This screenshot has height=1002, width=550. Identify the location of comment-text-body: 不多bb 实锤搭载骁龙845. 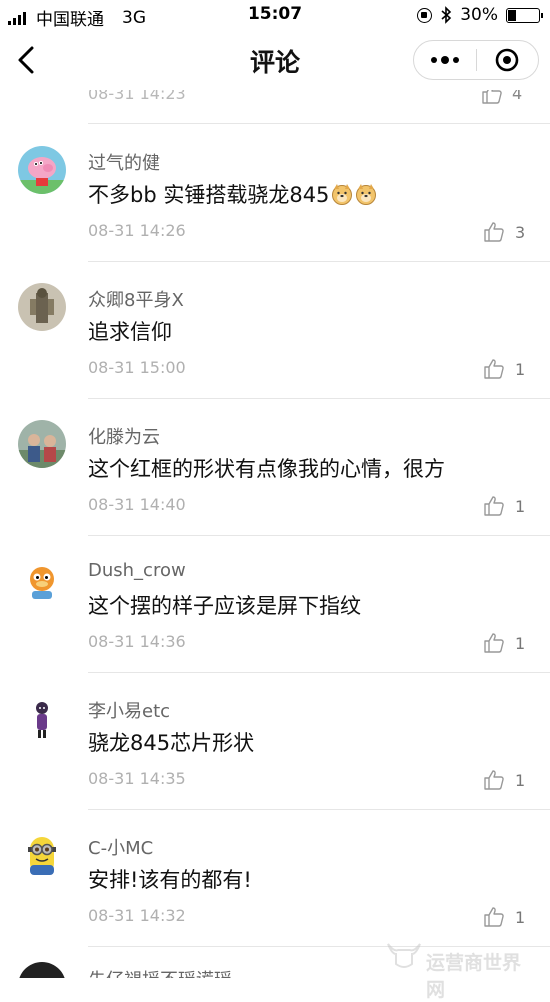
(209, 195).